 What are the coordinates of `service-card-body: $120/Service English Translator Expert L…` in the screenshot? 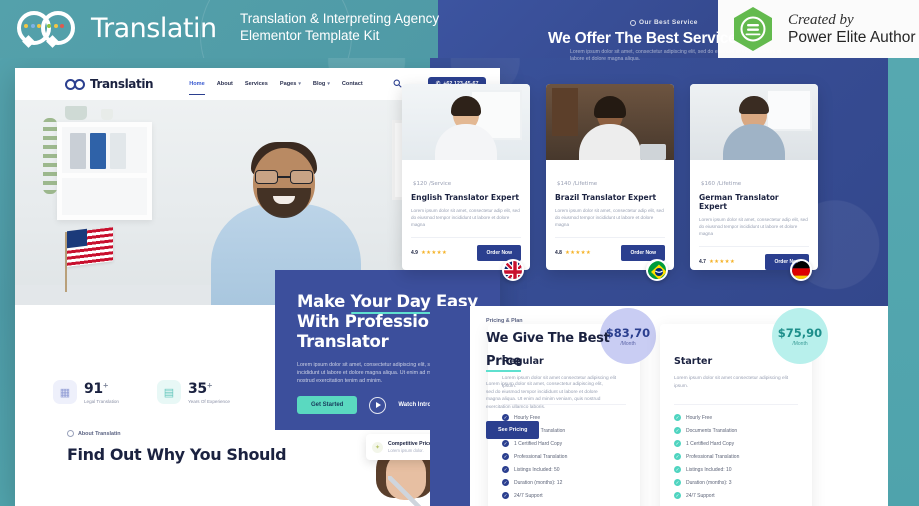 It's located at (466, 215).